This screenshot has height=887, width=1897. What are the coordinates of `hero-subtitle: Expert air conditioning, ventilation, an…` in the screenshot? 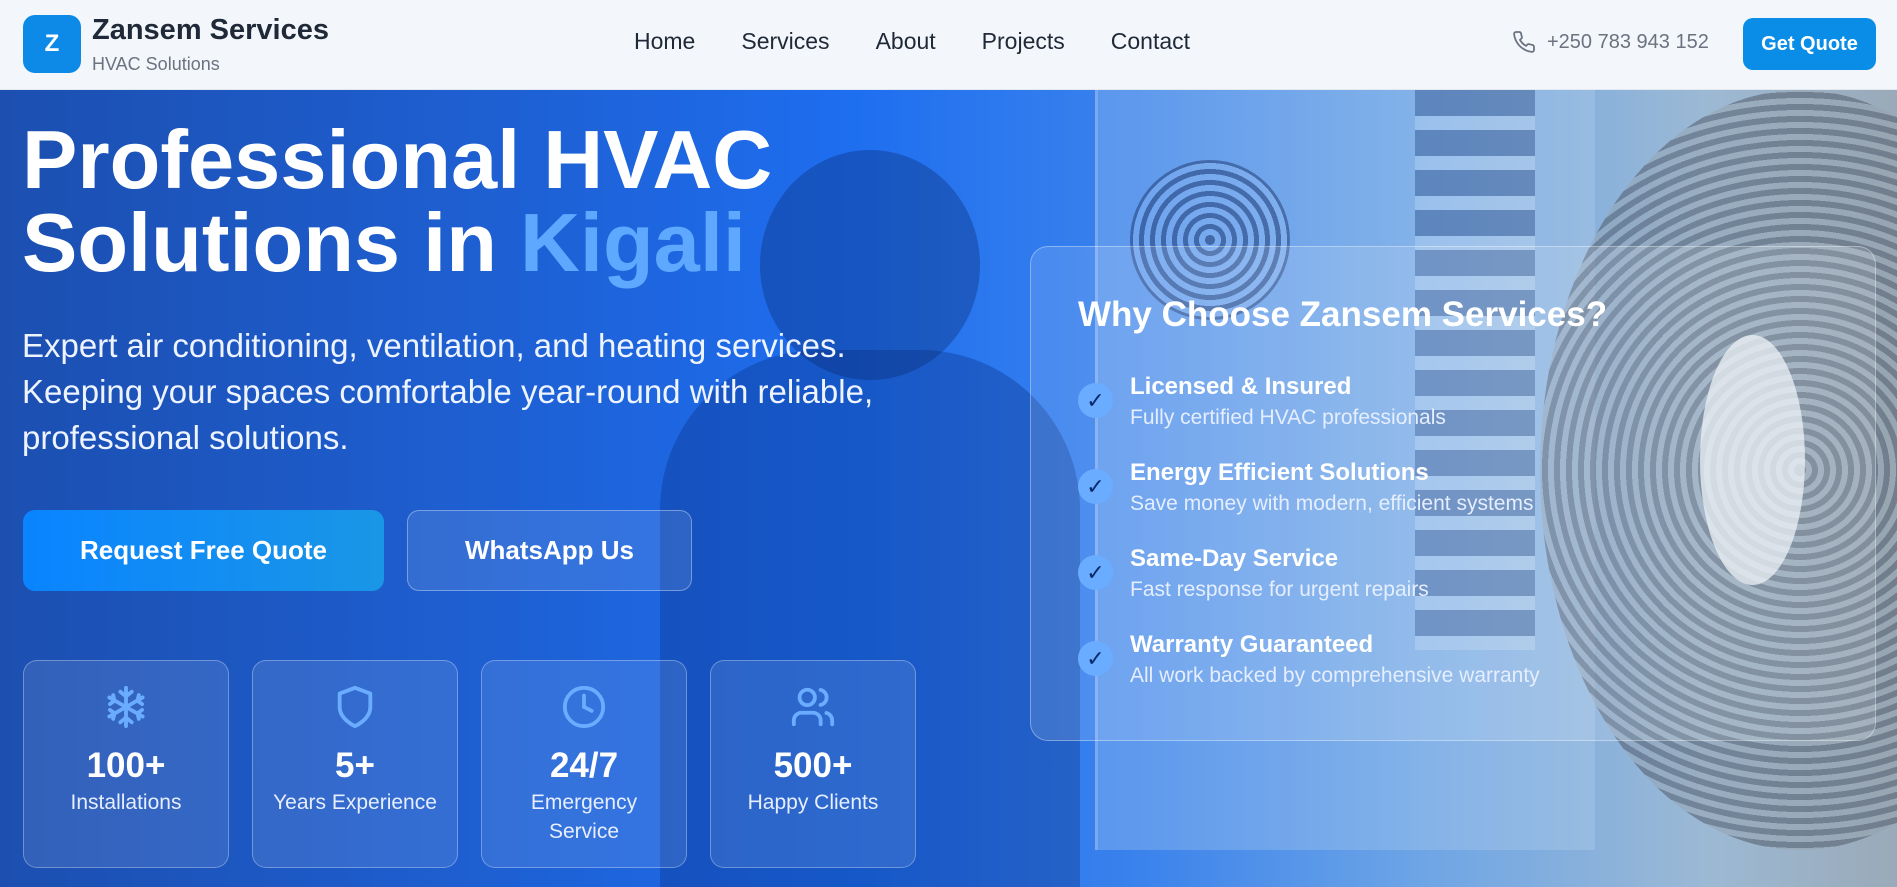 It's located at (448, 391).